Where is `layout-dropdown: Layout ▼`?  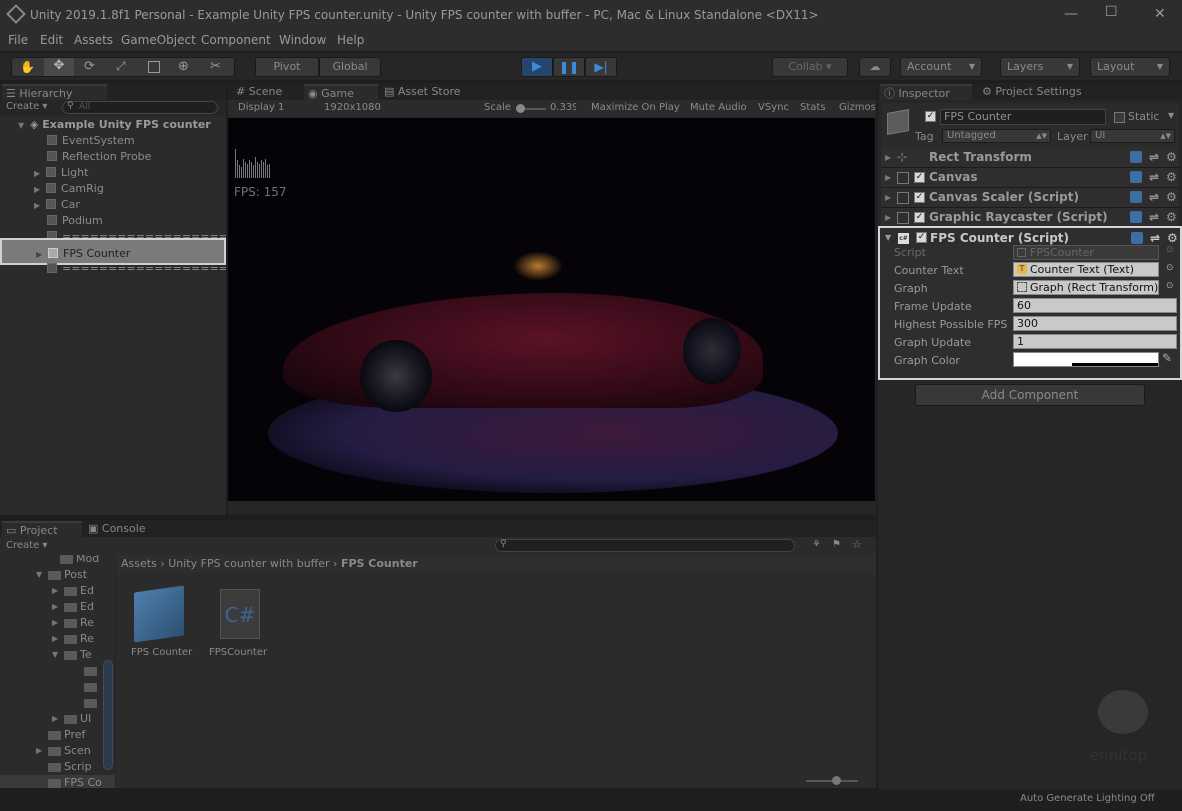
layout-dropdown: Layout ▼ is located at coordinates (1130, 67).